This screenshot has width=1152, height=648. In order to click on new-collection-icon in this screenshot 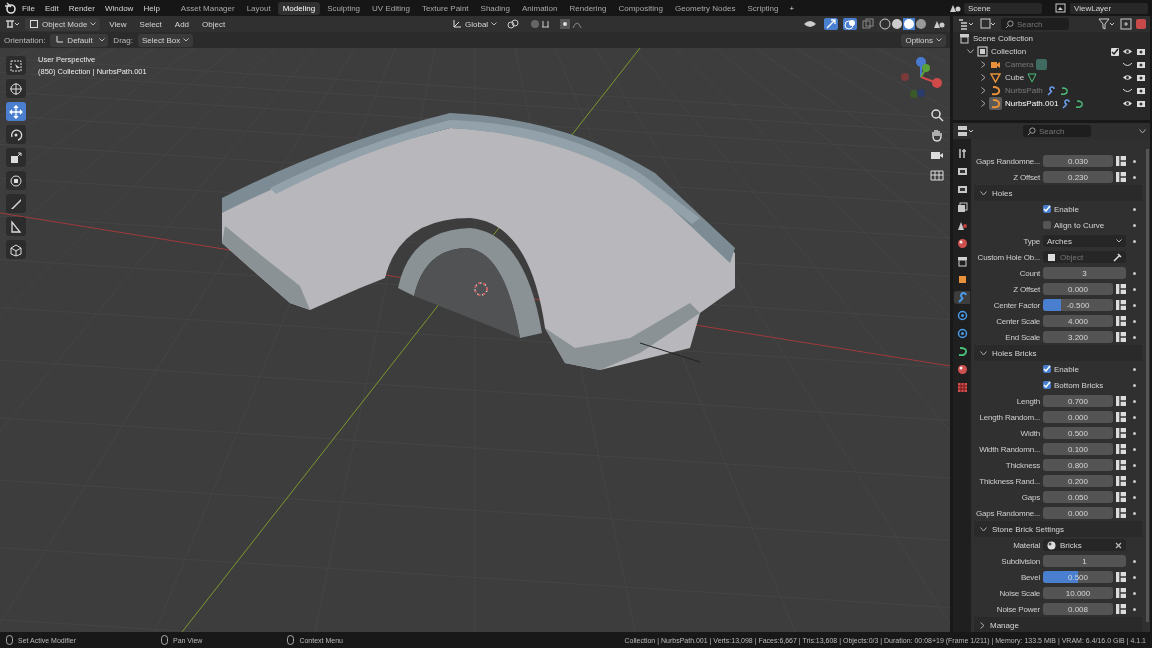, I will do `click(1126, 24)`.